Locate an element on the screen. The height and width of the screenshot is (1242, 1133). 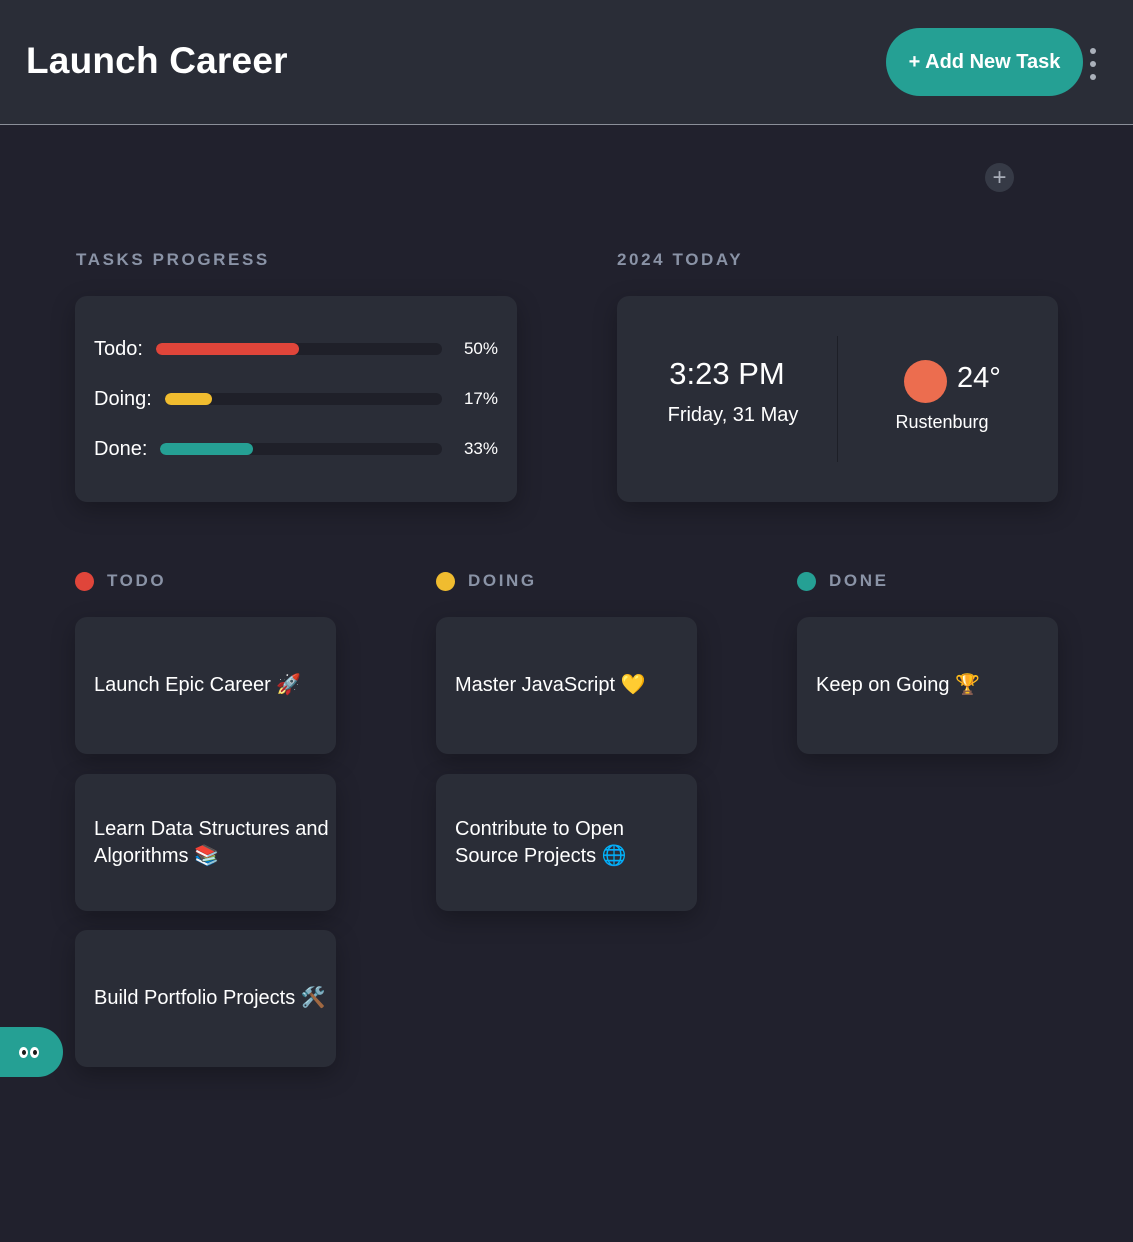
column-title: DOING is located at coordinates (502, 580).